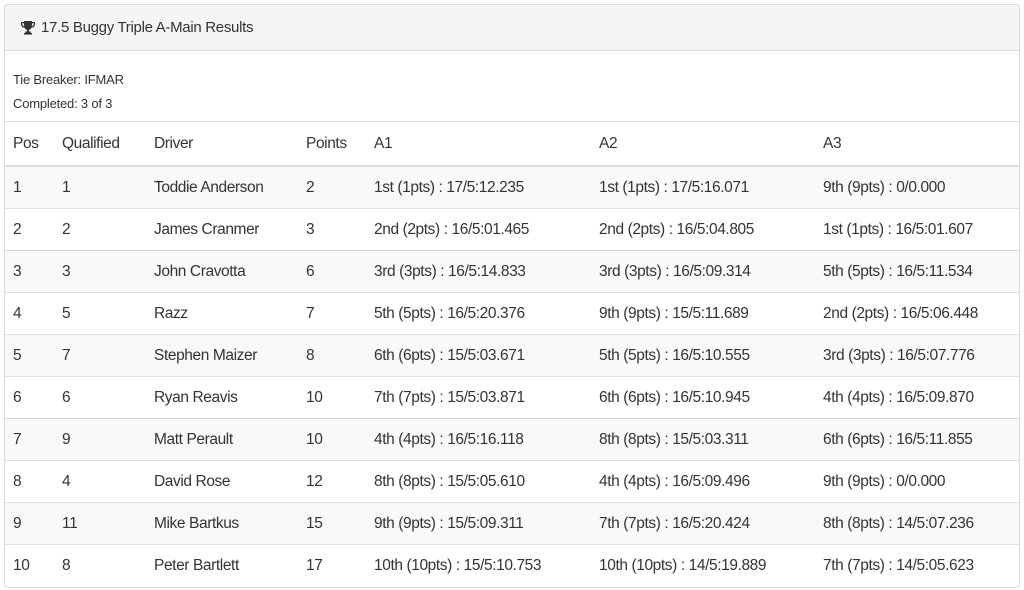  What do you see at coordinates (222, 481) in the screenshot?
I see `cell-driver: David Rose` at bounding box center [222, 481].